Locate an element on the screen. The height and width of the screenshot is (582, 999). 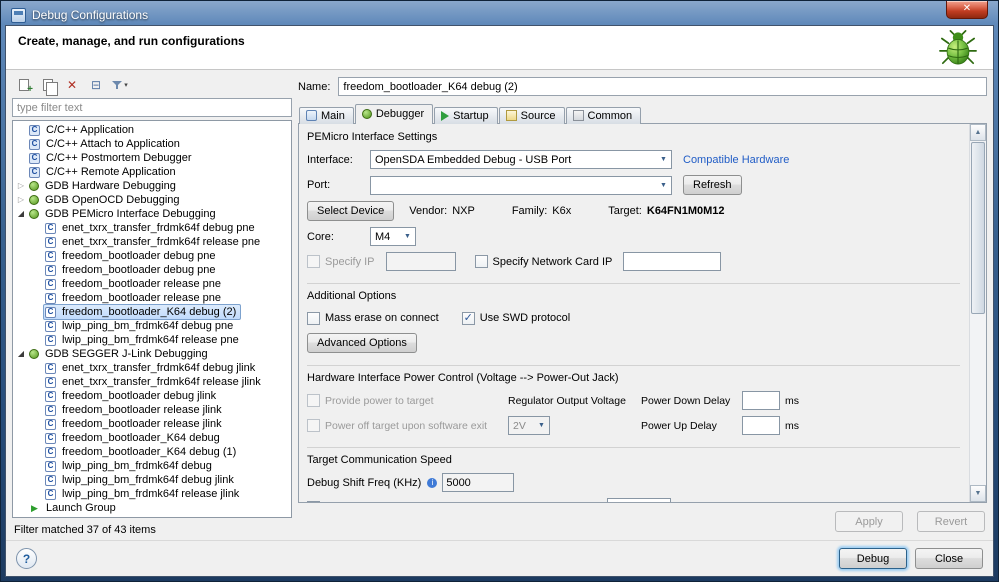
vertical-scrollbar: ▲ ▼ is located at coordinates (977, 313).